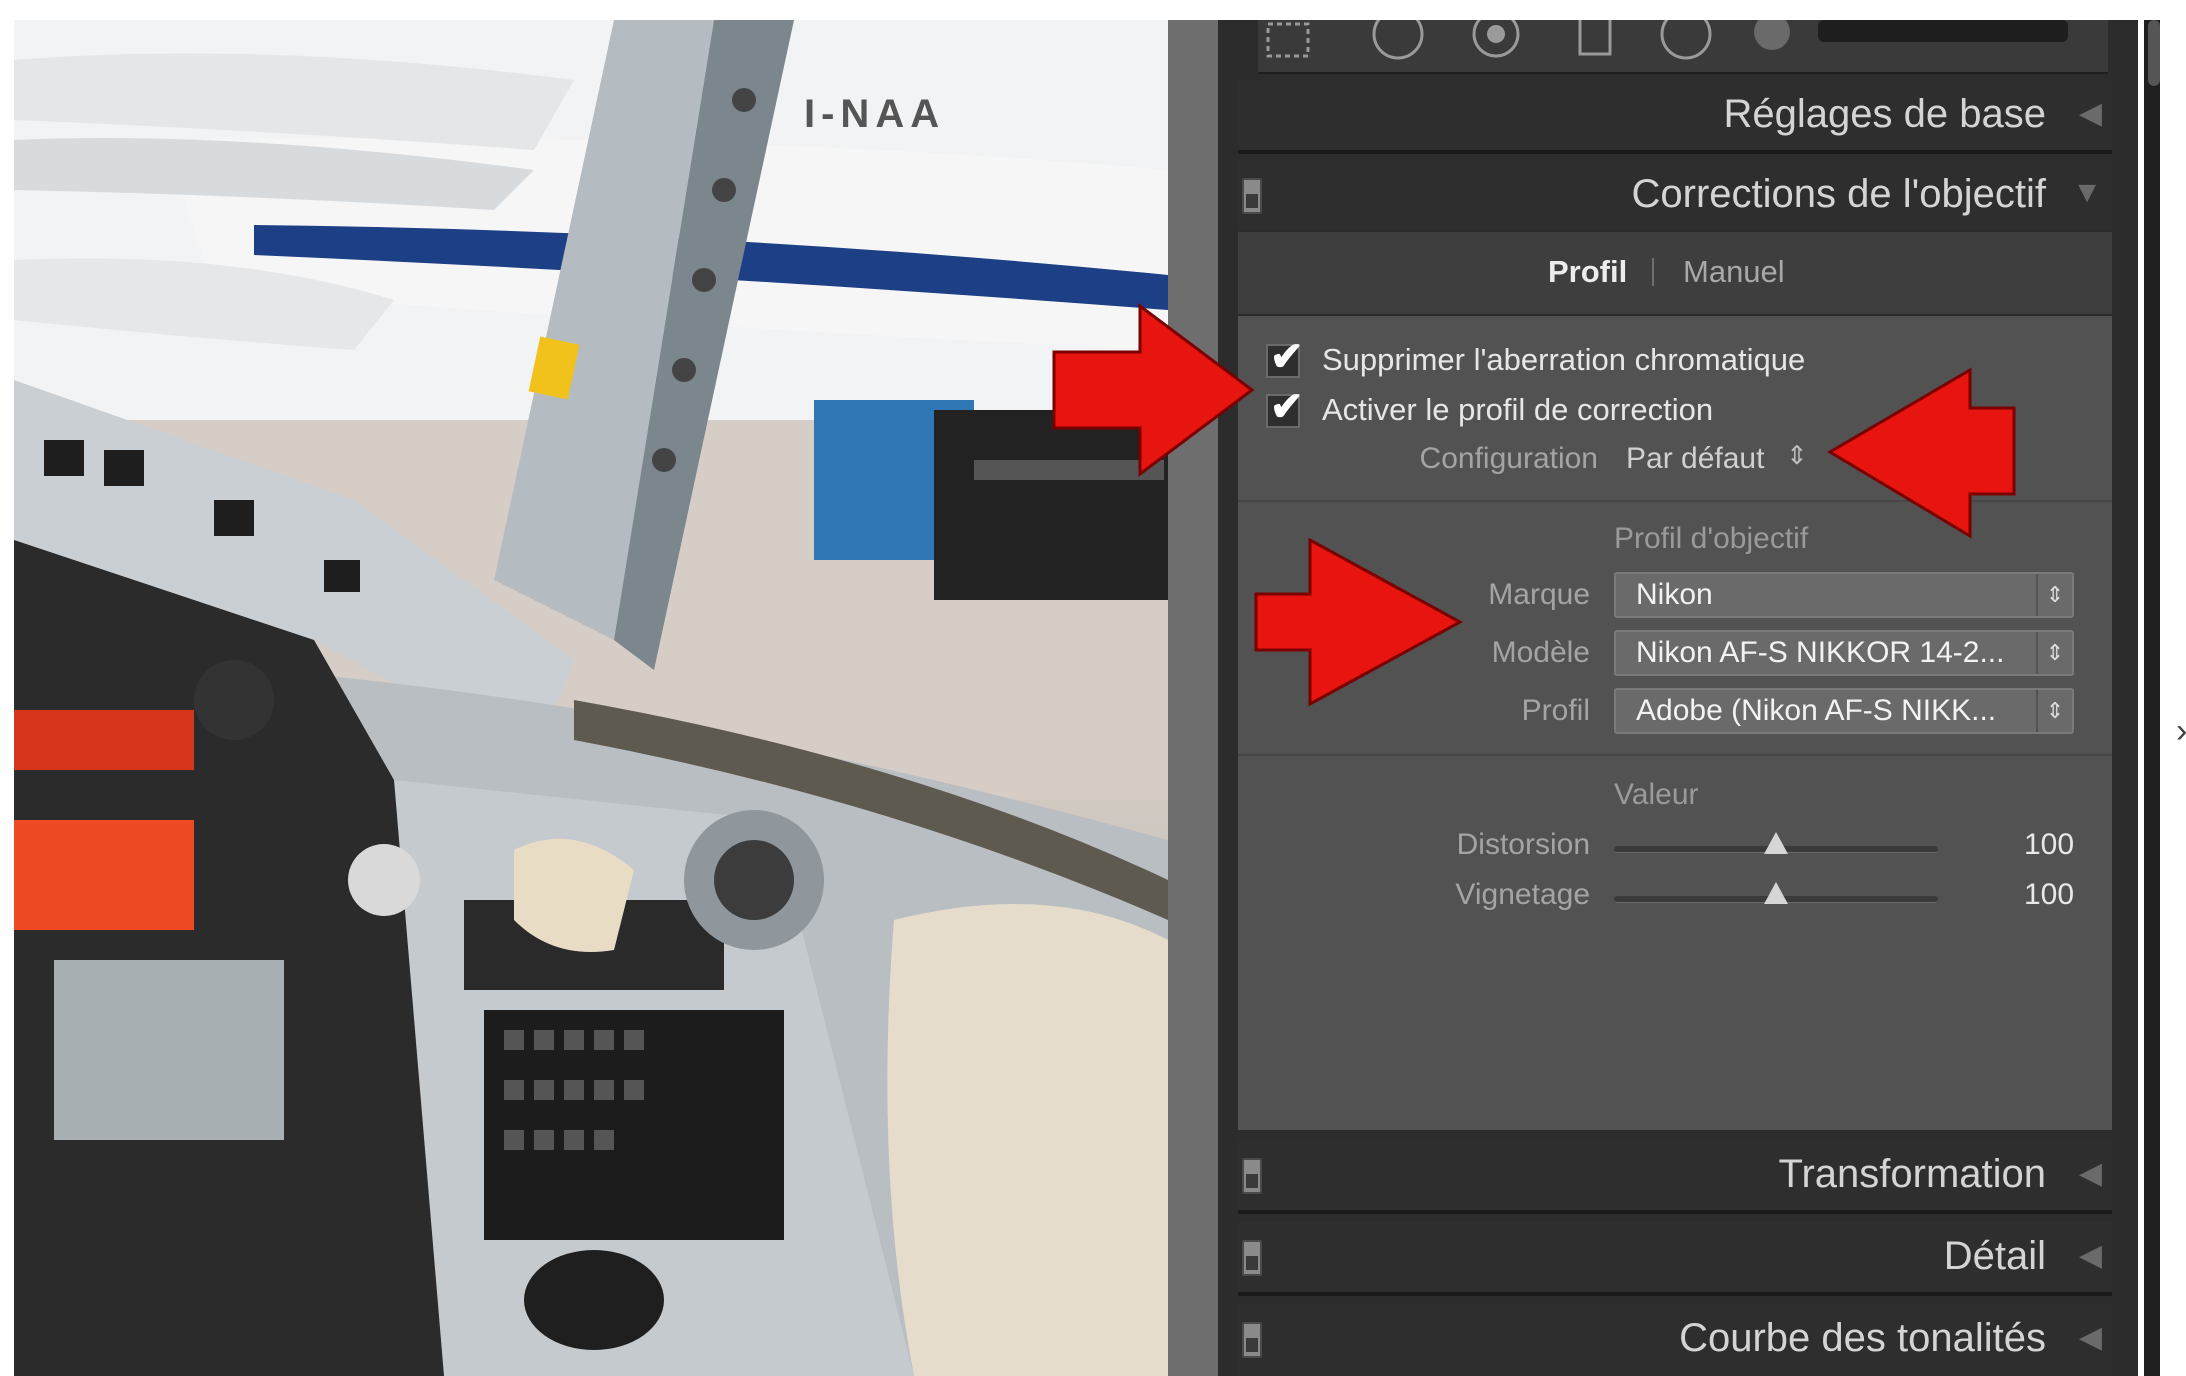 The width and height of the screenshot is (2186, 1376). Describe the element at coordinates (875, 114) in the screenshot. I see `aircraft-registration: I-NAA` at that location.